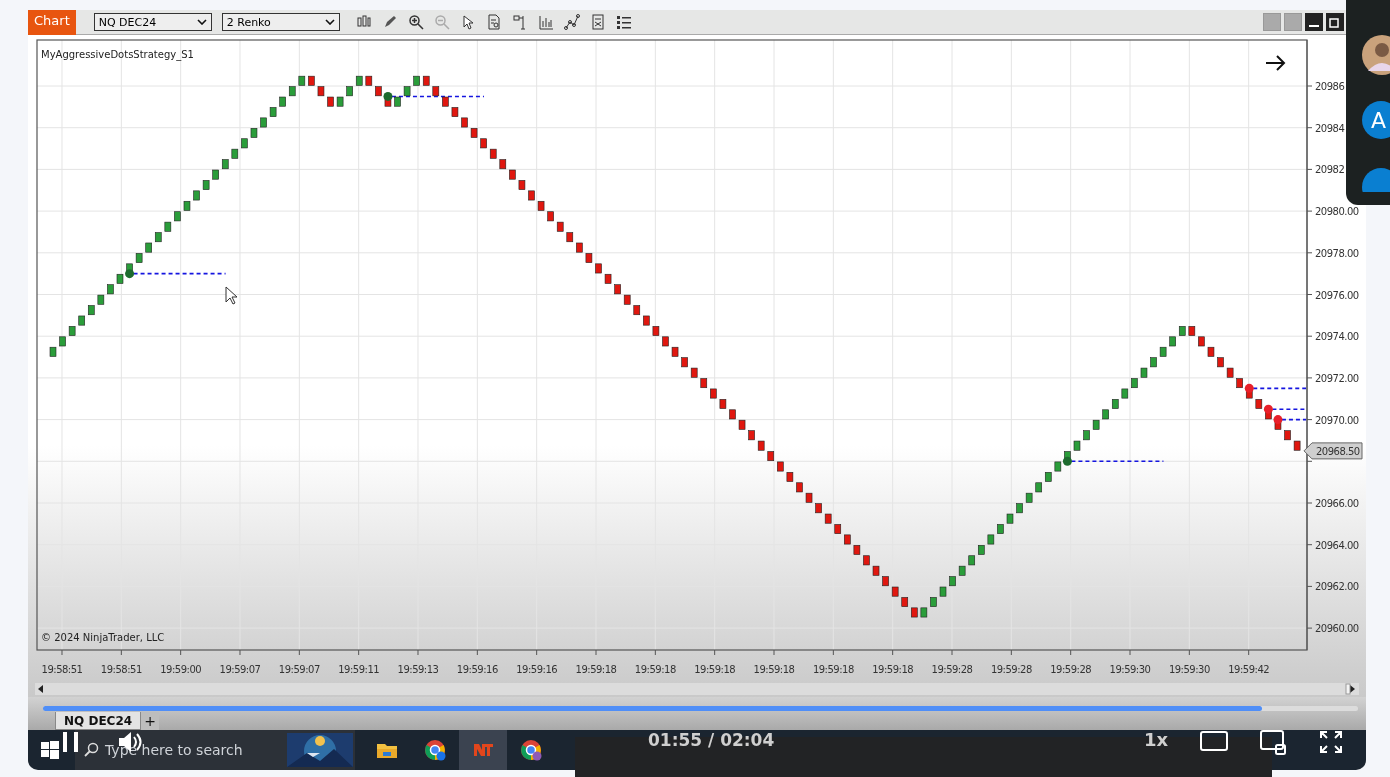  I want to click on price-label: 20980.00, so click(1337, 212).